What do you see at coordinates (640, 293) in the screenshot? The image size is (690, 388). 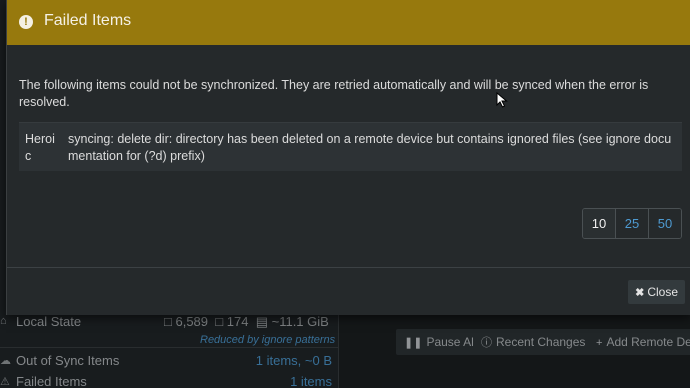 I see `close-icon: ✖` at bounding box center [640, 293].